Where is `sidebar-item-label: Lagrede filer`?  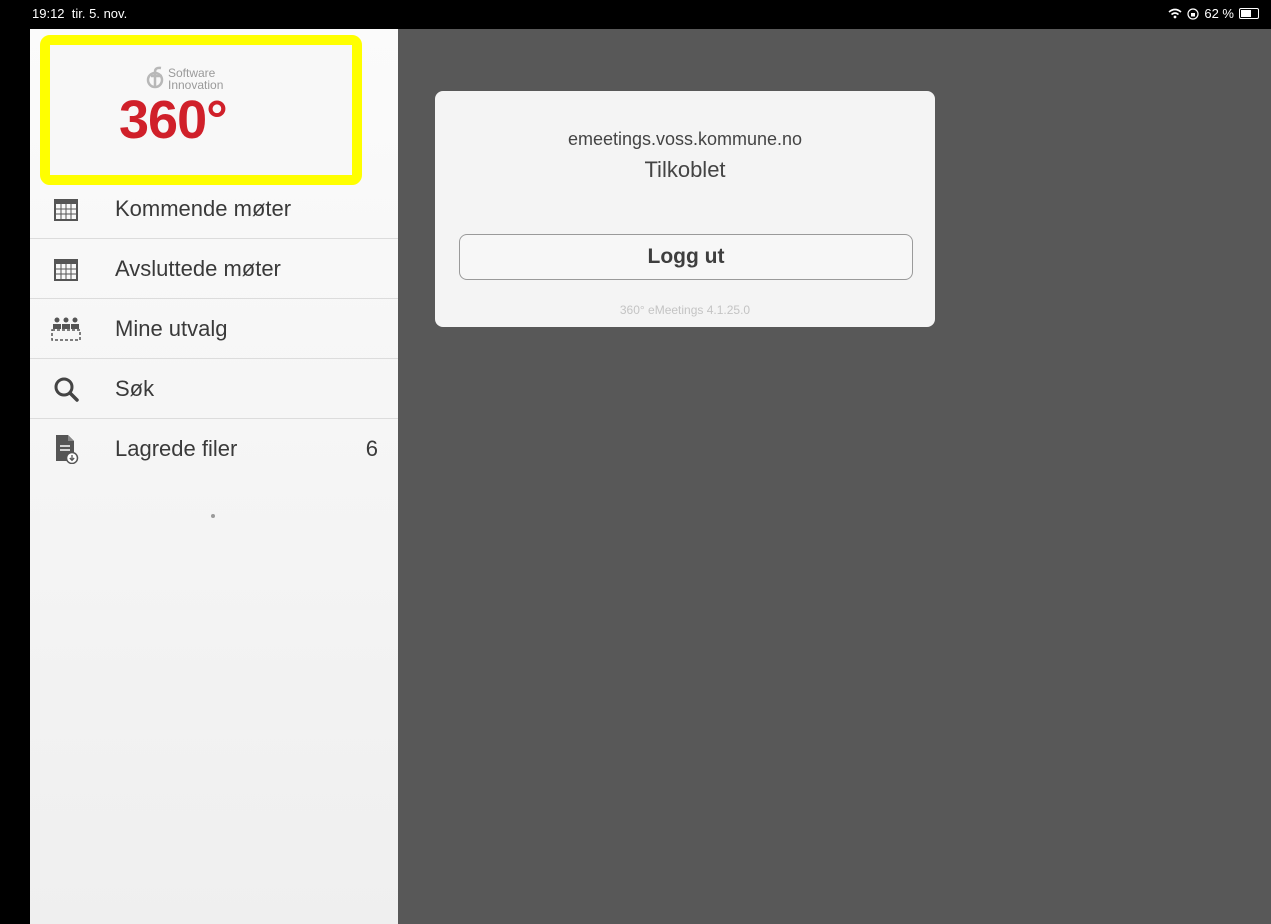
sidebar-item-label: Lagrede filer is located at coordinates (176, 448).